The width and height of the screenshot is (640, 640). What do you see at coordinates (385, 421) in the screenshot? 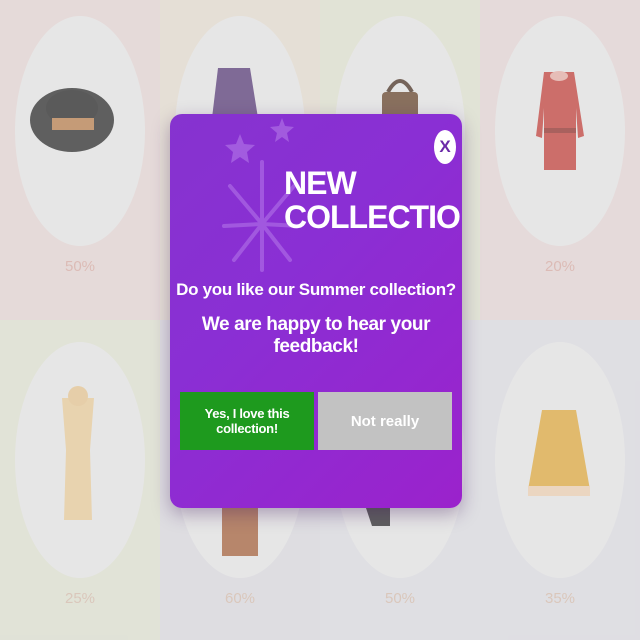
I see `not-really-button: Not really` at bounding box center [385, 421].